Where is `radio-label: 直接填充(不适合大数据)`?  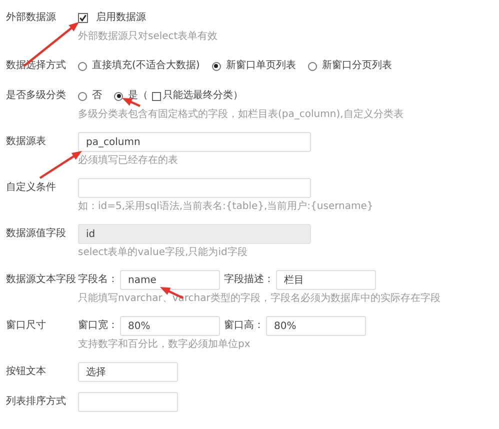
radio-label: 直接填充(不适合大数据) is located at coordinates (146, 65).